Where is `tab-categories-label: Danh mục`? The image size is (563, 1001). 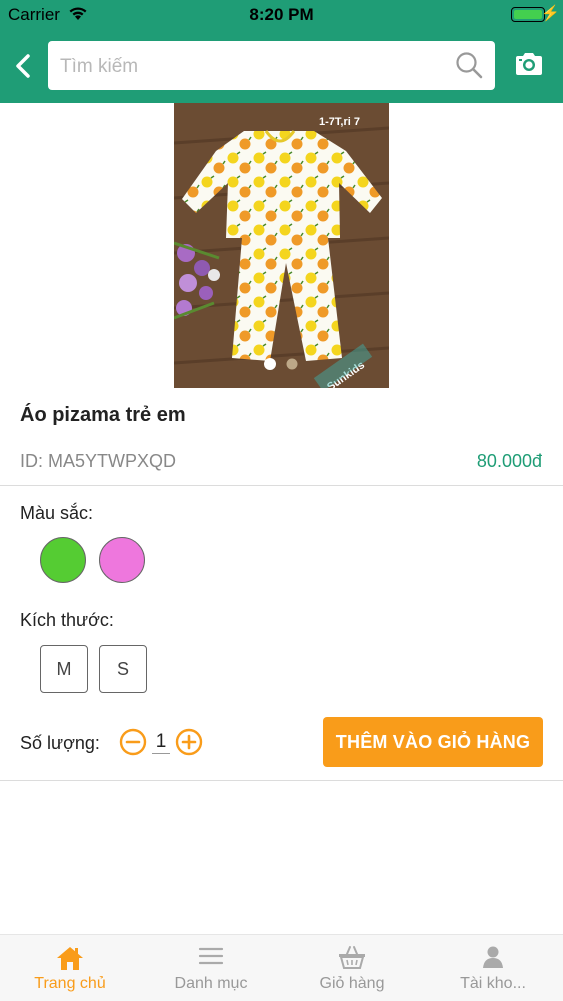 tab-categories-label: Danh mục is located at coordinates (211, 983).